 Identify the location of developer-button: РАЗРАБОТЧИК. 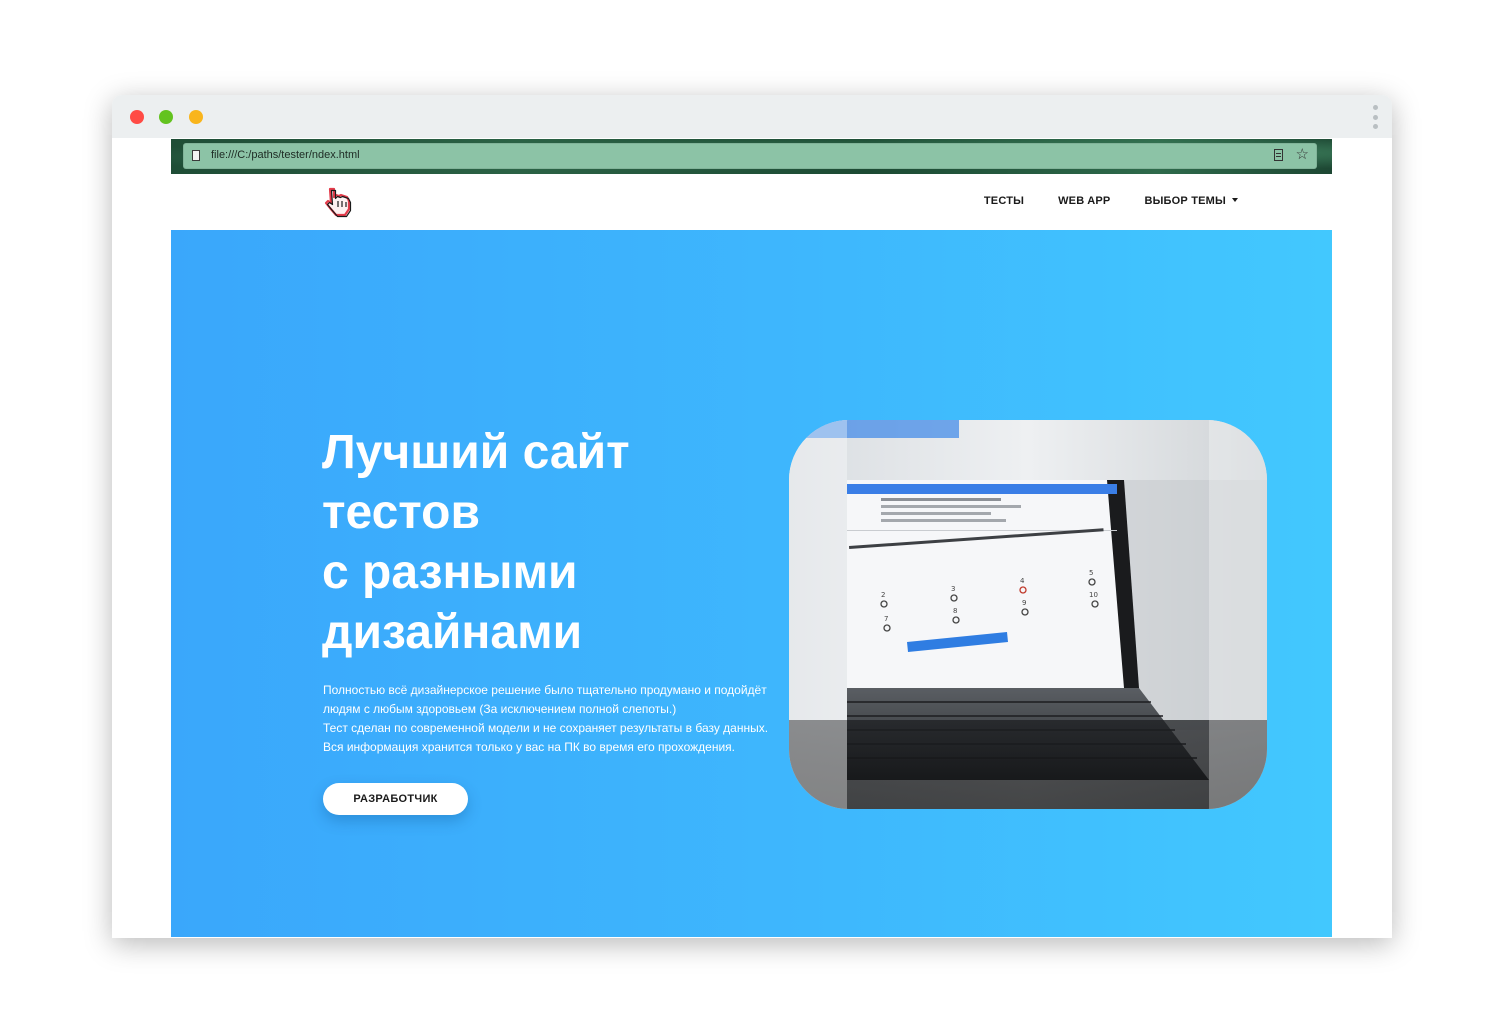
(395, 799).